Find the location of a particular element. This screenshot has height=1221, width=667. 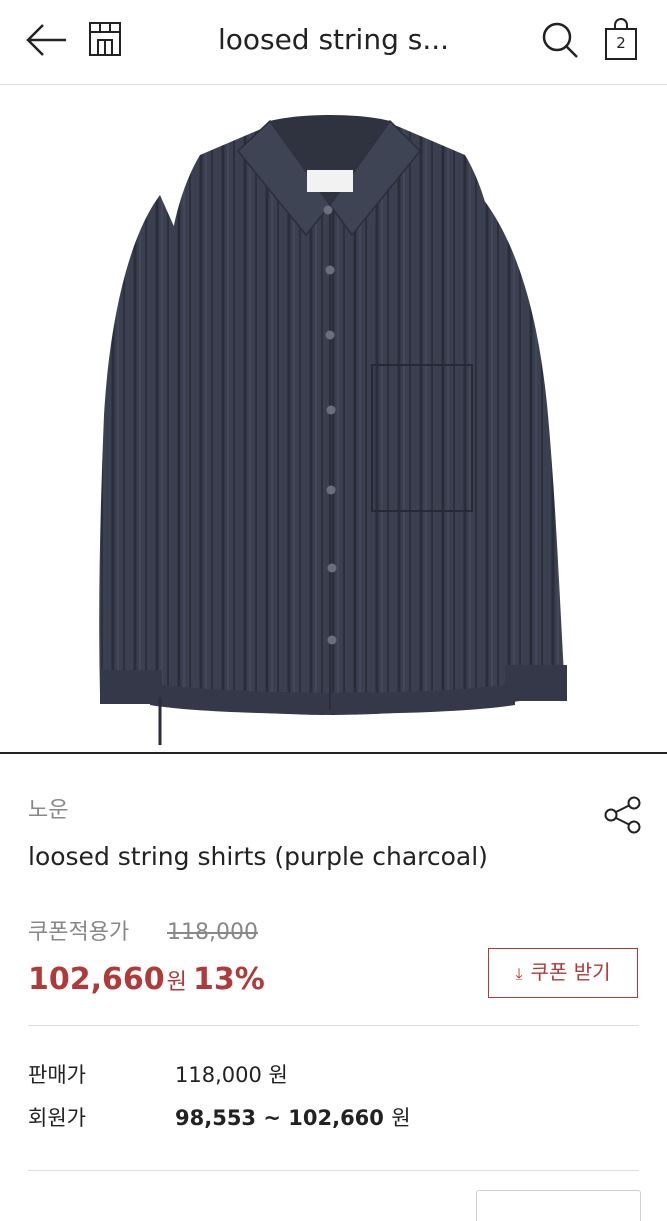

price-row-value: 118,000 원 is located at coordinates (231, 1075).